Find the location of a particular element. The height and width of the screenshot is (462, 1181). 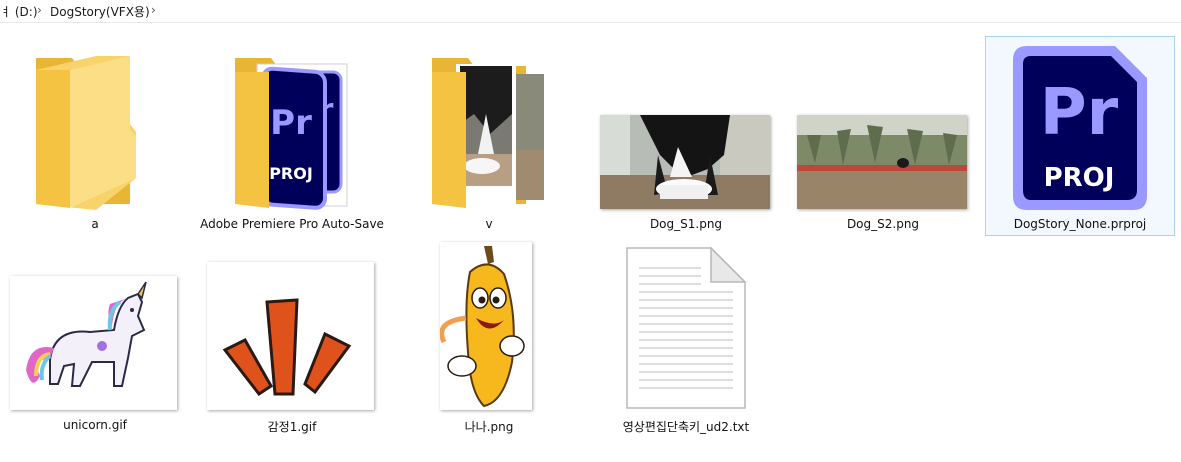

file-label: v is located at coordinates (489, 224).